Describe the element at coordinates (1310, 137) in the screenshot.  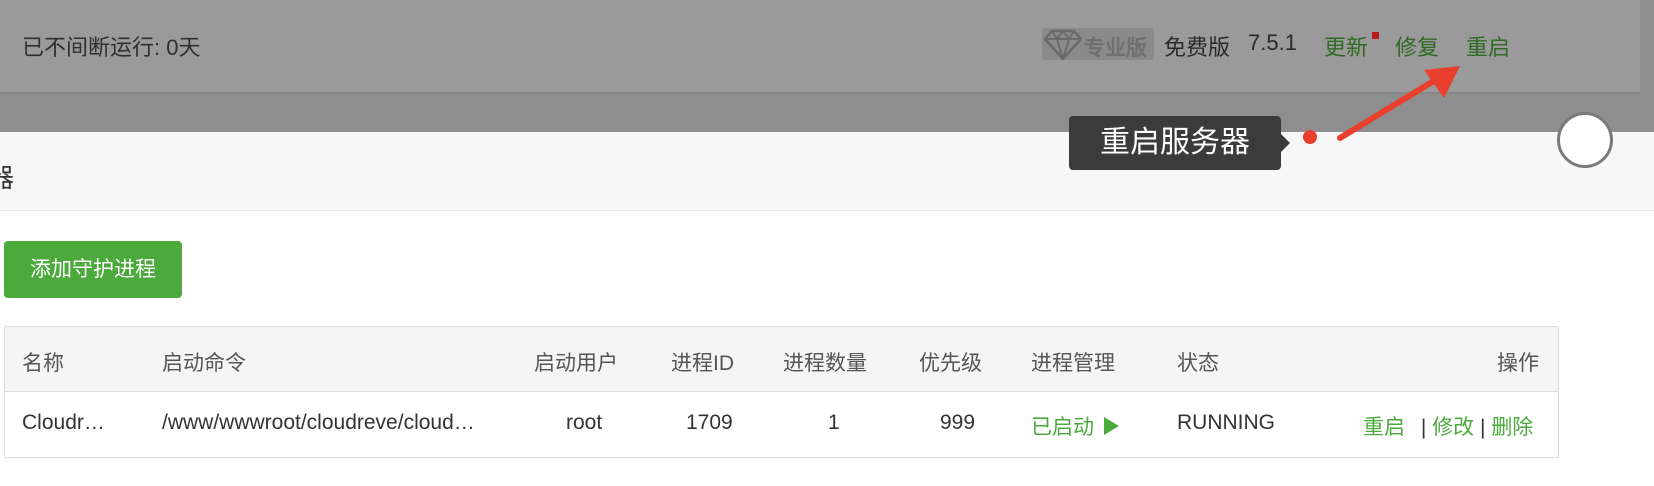
I see `annotation-dot` at that location.